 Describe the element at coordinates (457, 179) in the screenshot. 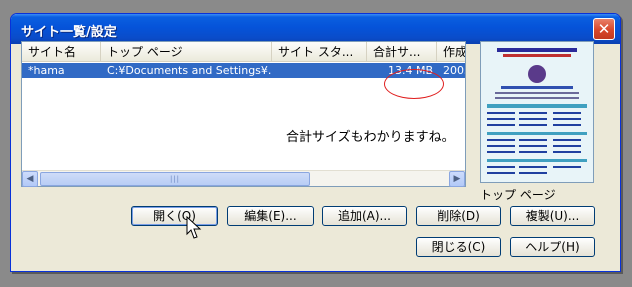

I see `scroll-right-icon: ▶` at that location.